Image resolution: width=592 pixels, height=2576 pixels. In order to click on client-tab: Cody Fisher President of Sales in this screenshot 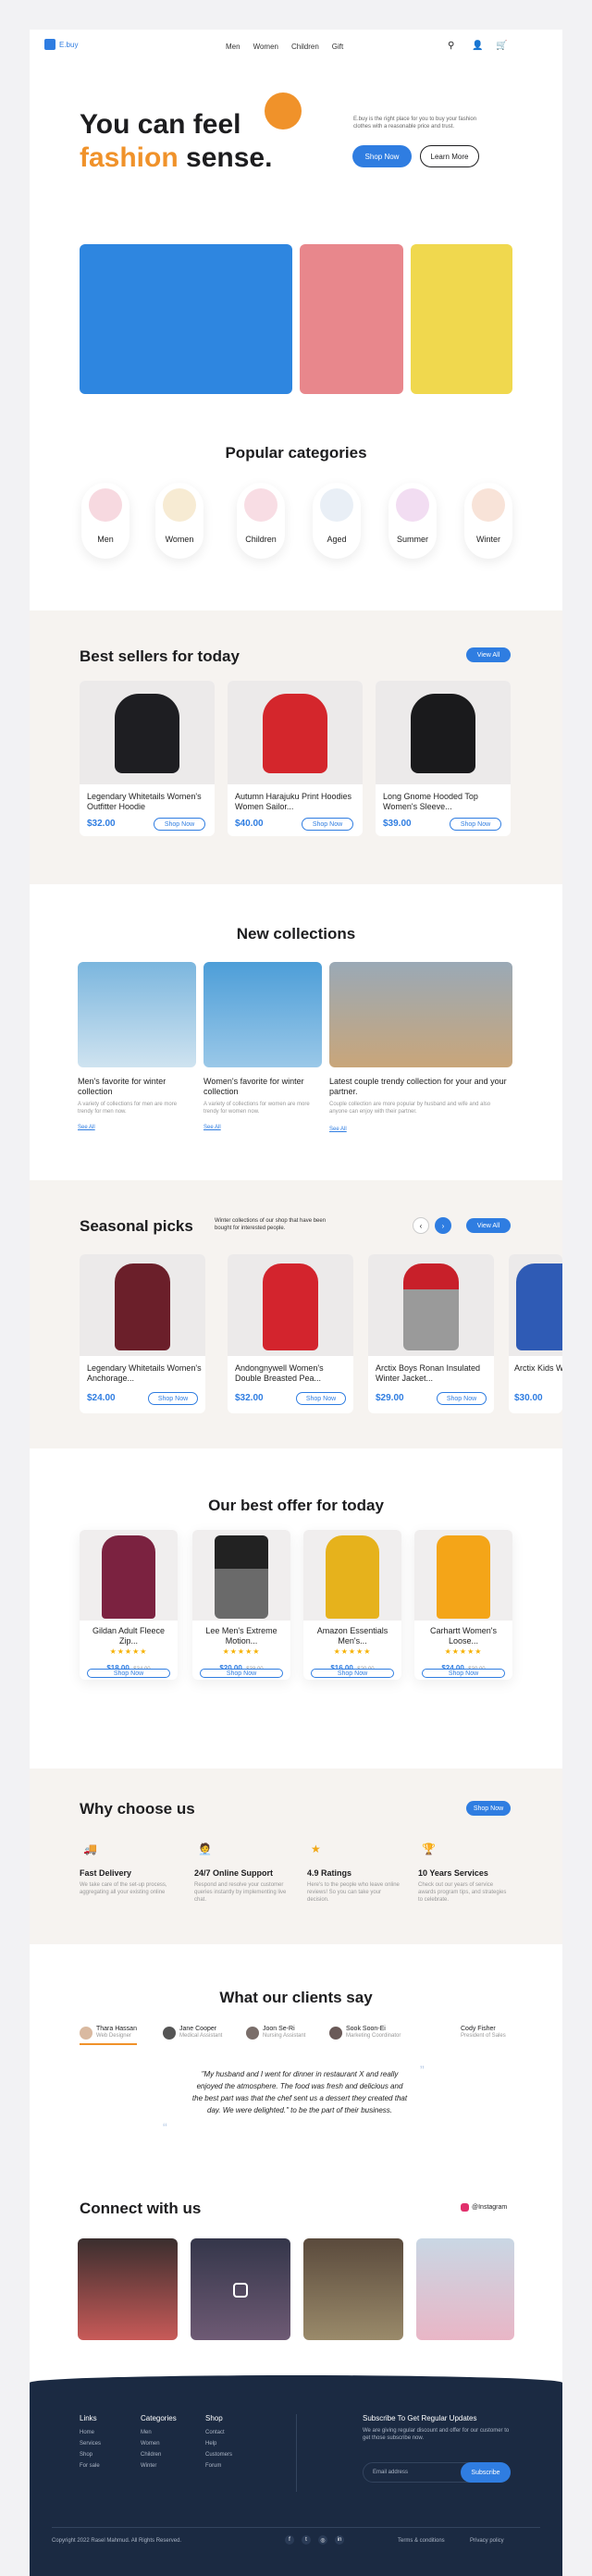, I will do `click(484, 2033)`.